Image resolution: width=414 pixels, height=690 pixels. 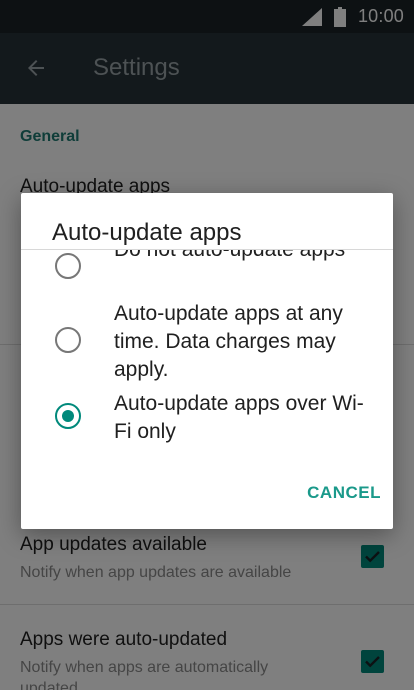 I want to click on dialog-title: Auto-update apps, so click(x=147, y=232).